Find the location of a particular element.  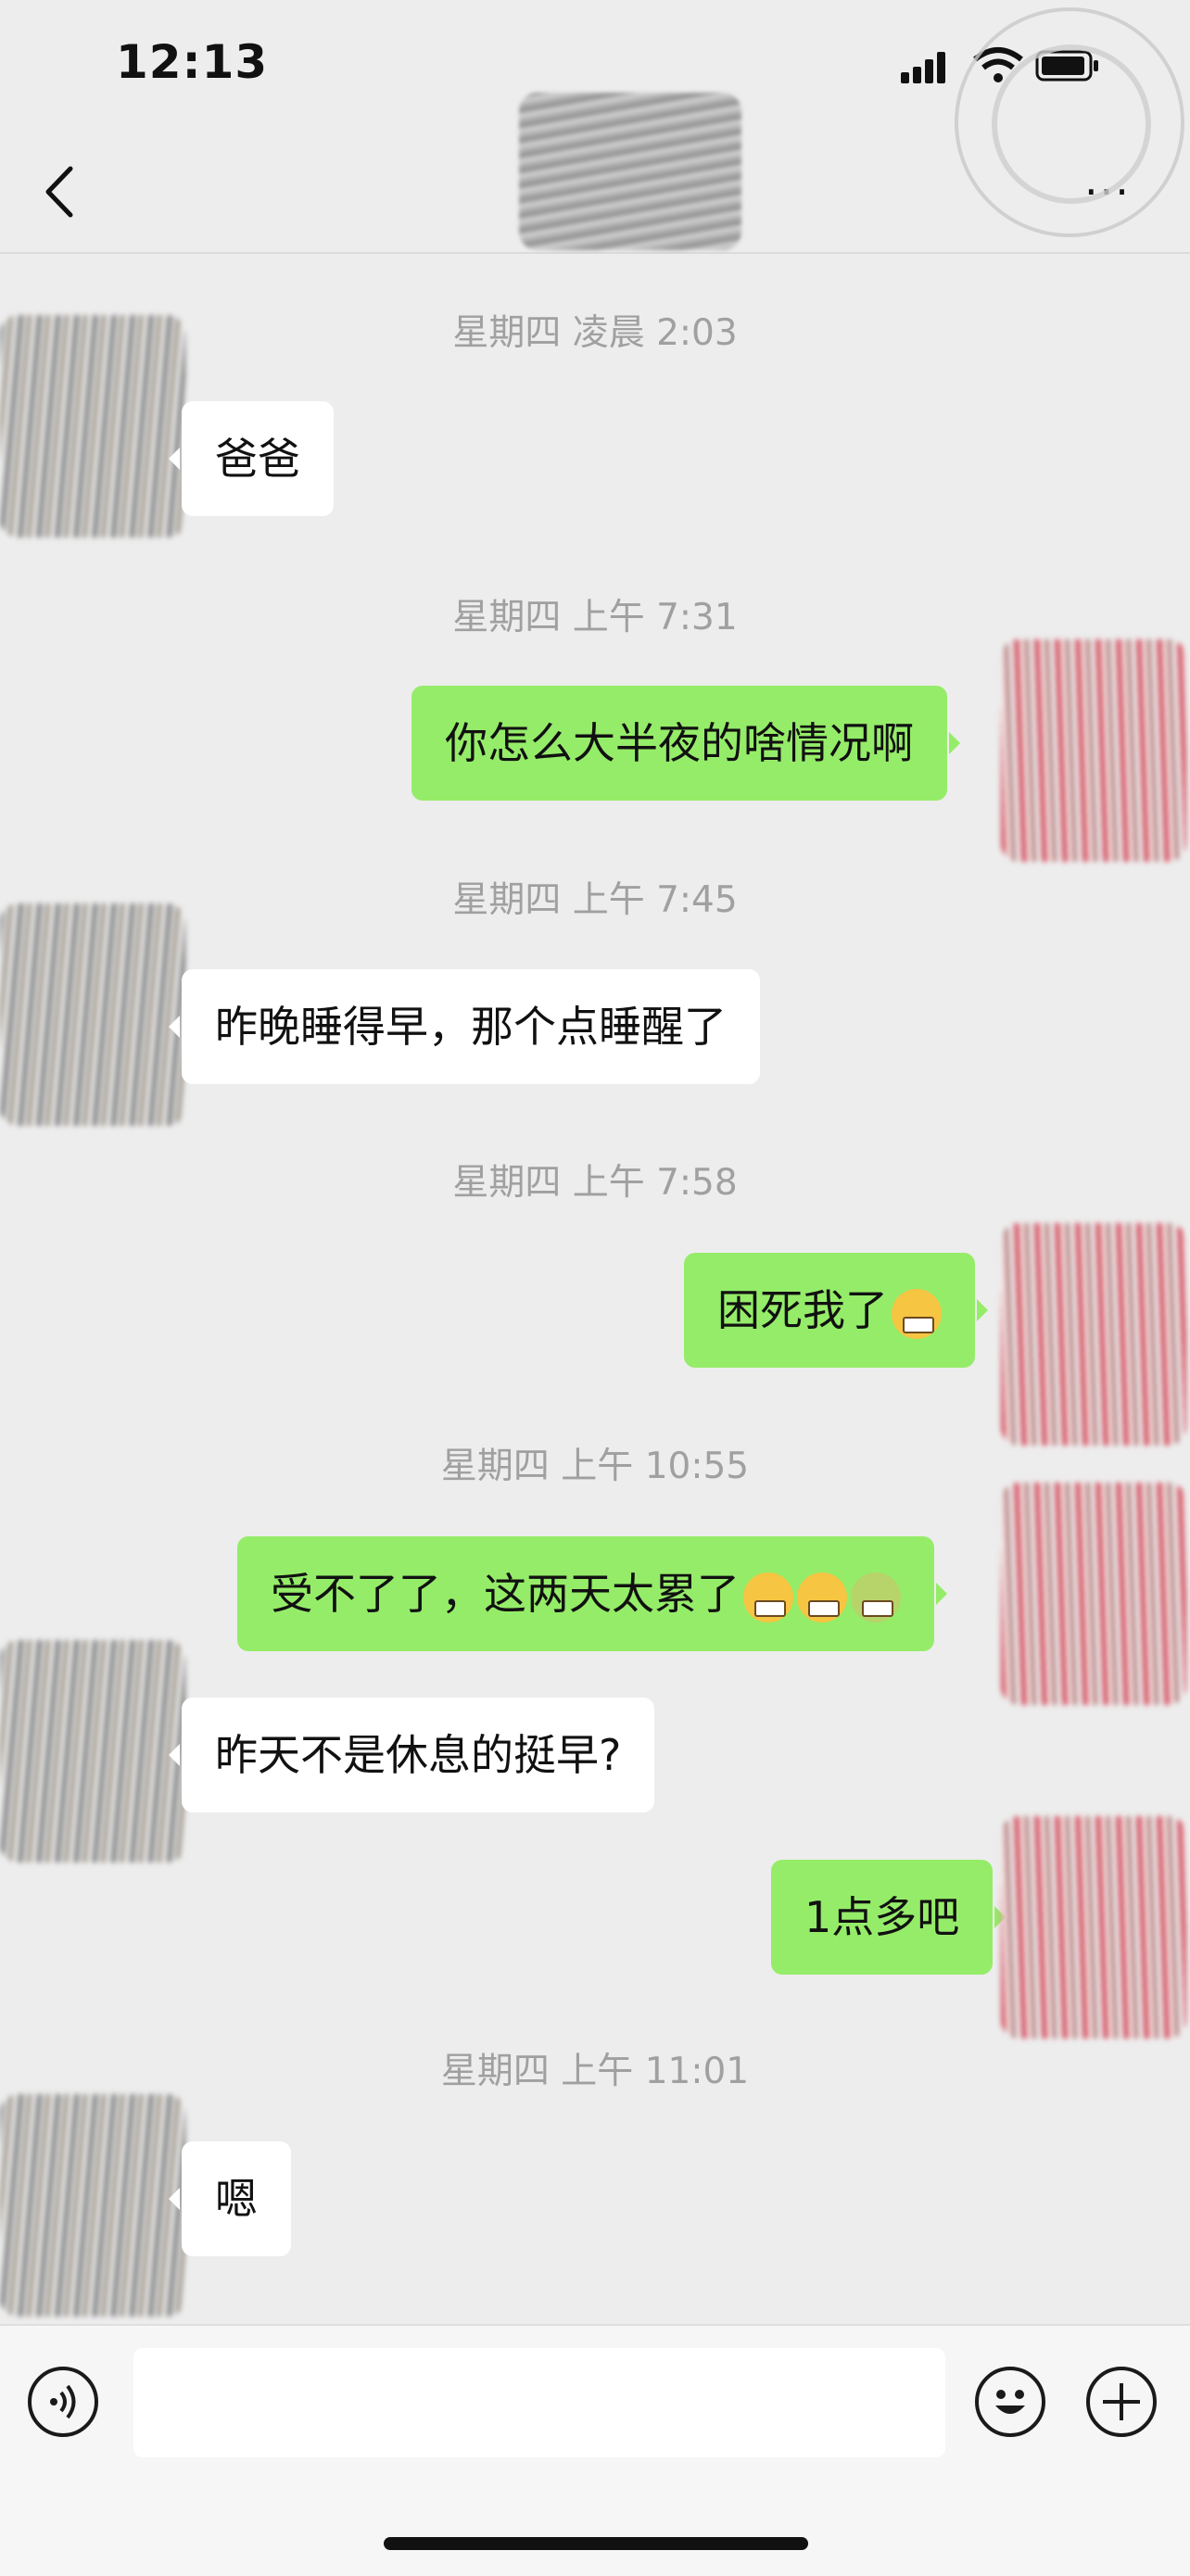

sent-message: 你怎么大半夜的啥情况啊 is located at coordinates (685, 743).